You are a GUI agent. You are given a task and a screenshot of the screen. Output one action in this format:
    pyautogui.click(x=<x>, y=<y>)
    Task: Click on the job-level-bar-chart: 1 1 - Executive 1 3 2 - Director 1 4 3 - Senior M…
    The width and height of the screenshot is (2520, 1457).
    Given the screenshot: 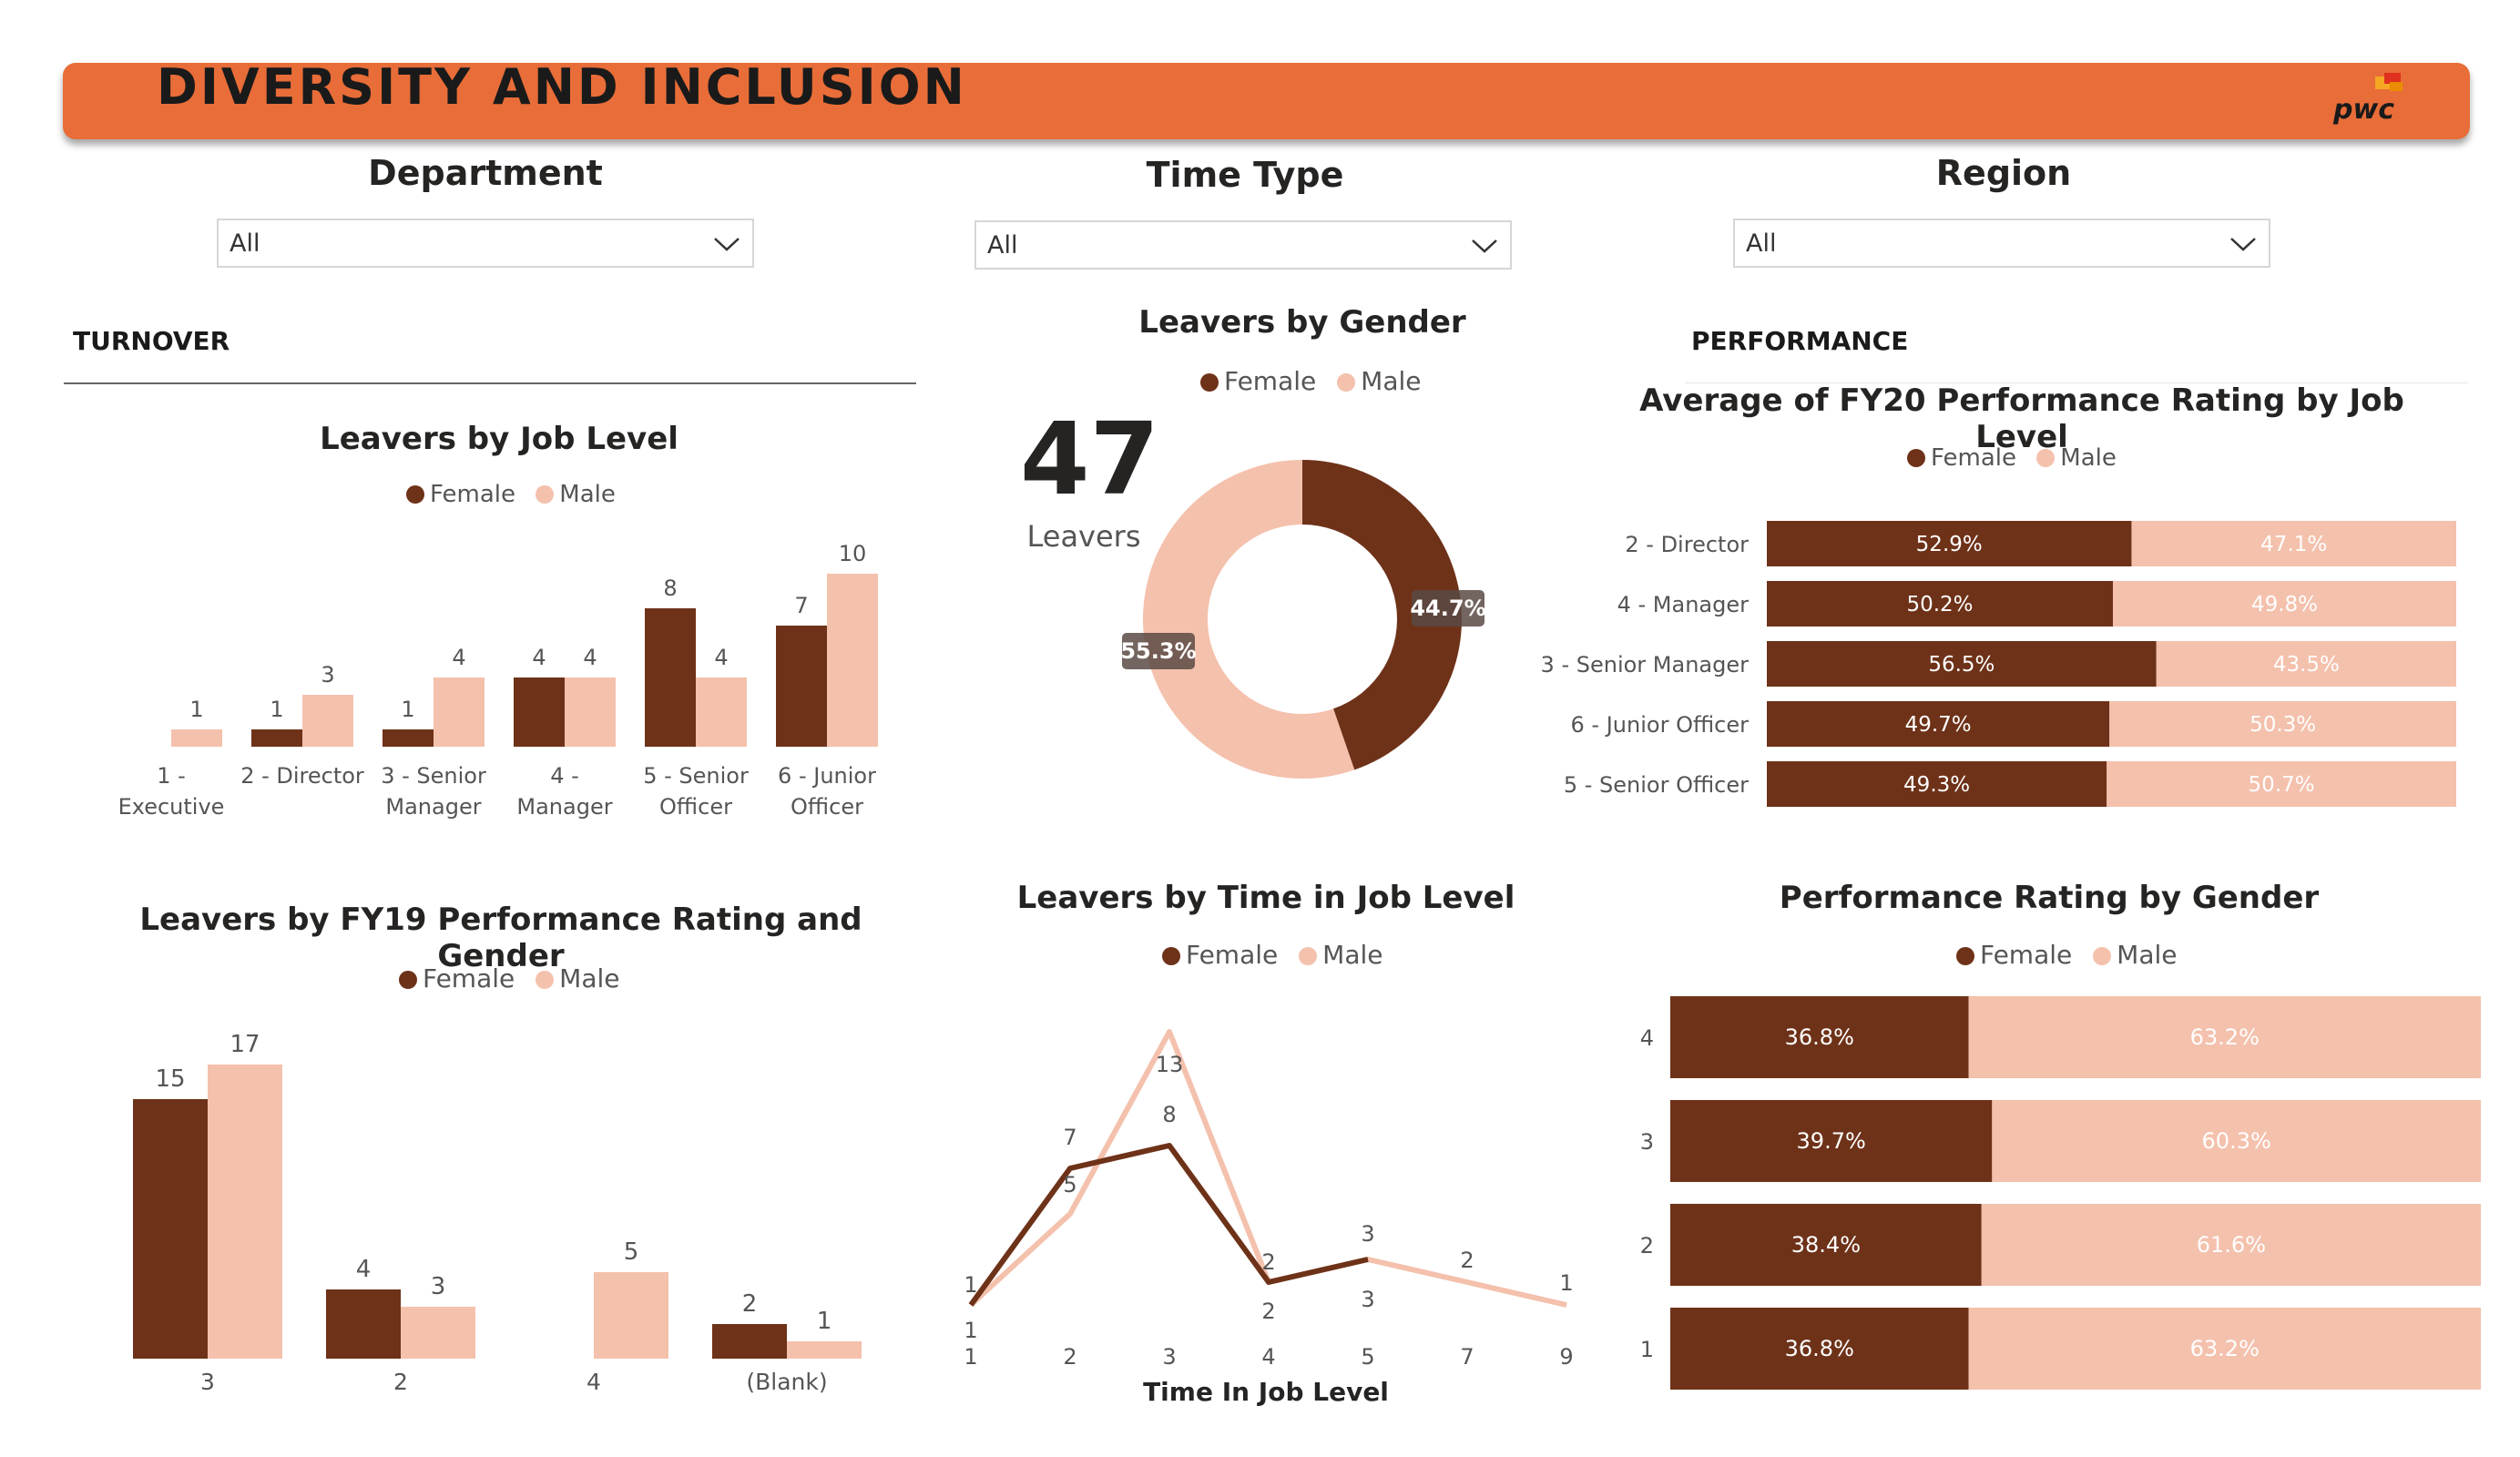 What is the action you would take?
    pyautogui.click(x=498, y=680)
    